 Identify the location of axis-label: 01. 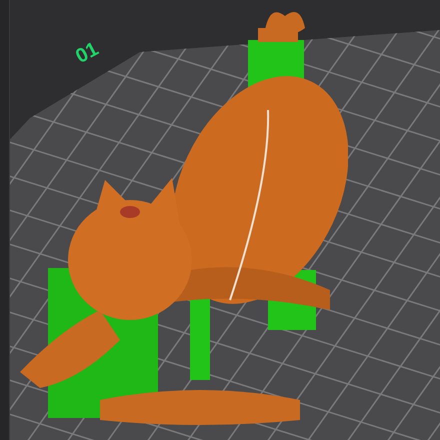
(87, 53).